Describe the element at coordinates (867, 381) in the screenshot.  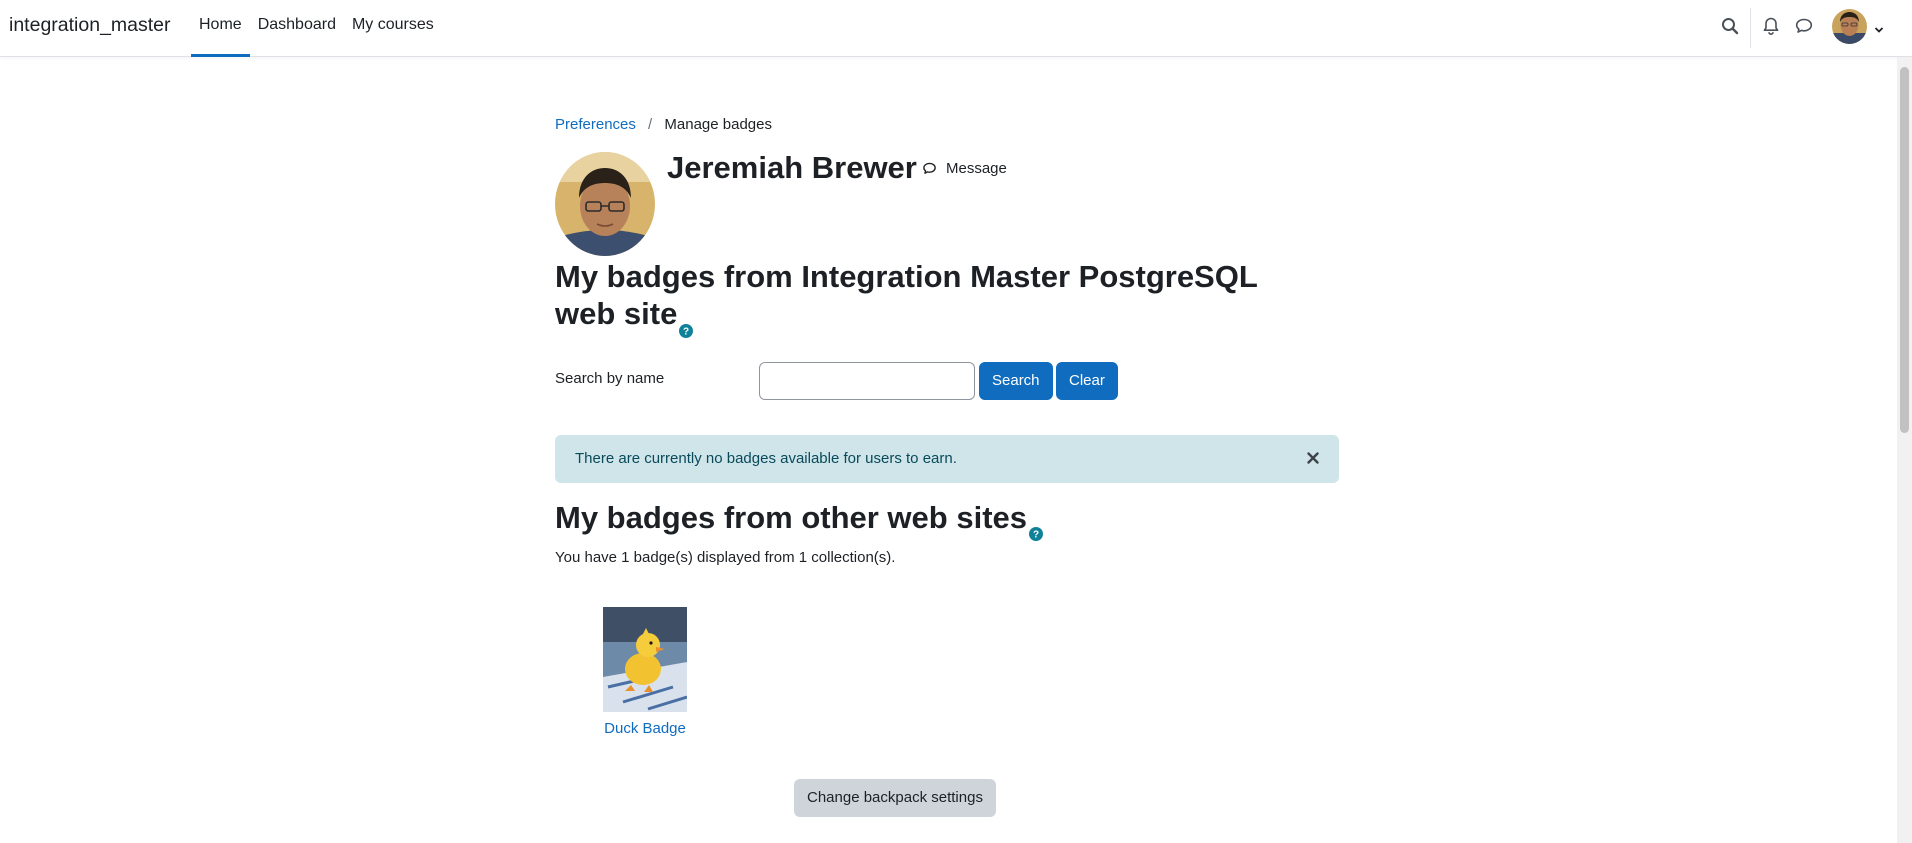
I see `search-input` at that location.